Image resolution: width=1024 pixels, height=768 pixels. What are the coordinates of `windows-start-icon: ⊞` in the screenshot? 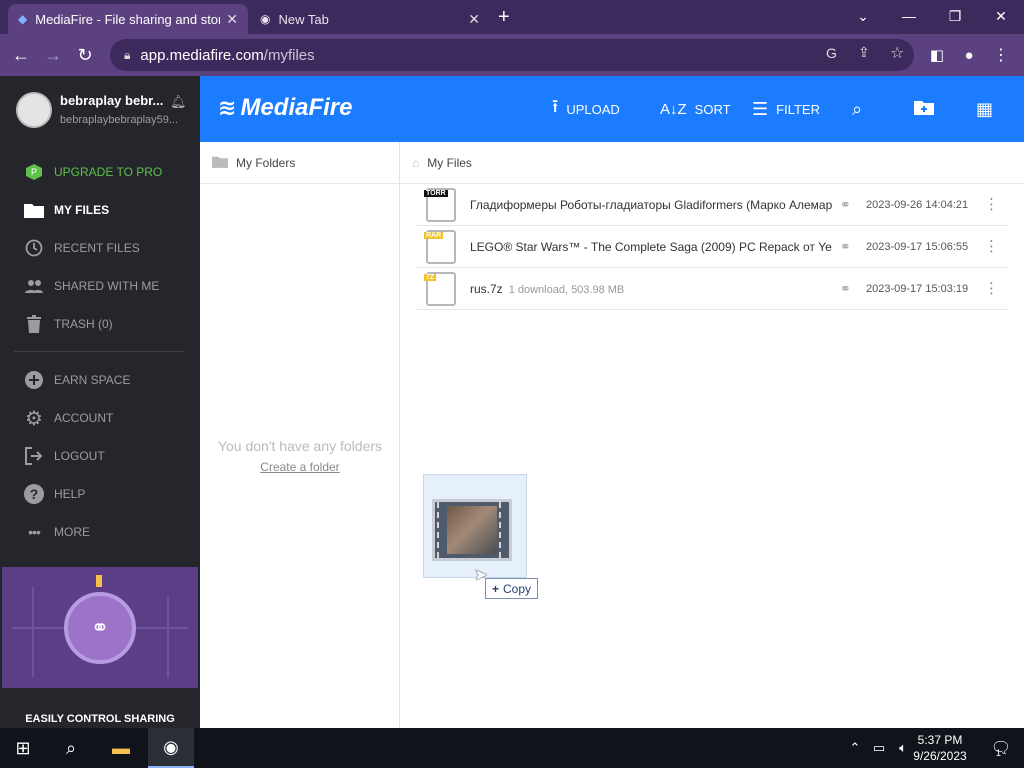 It's located at (23, 748).